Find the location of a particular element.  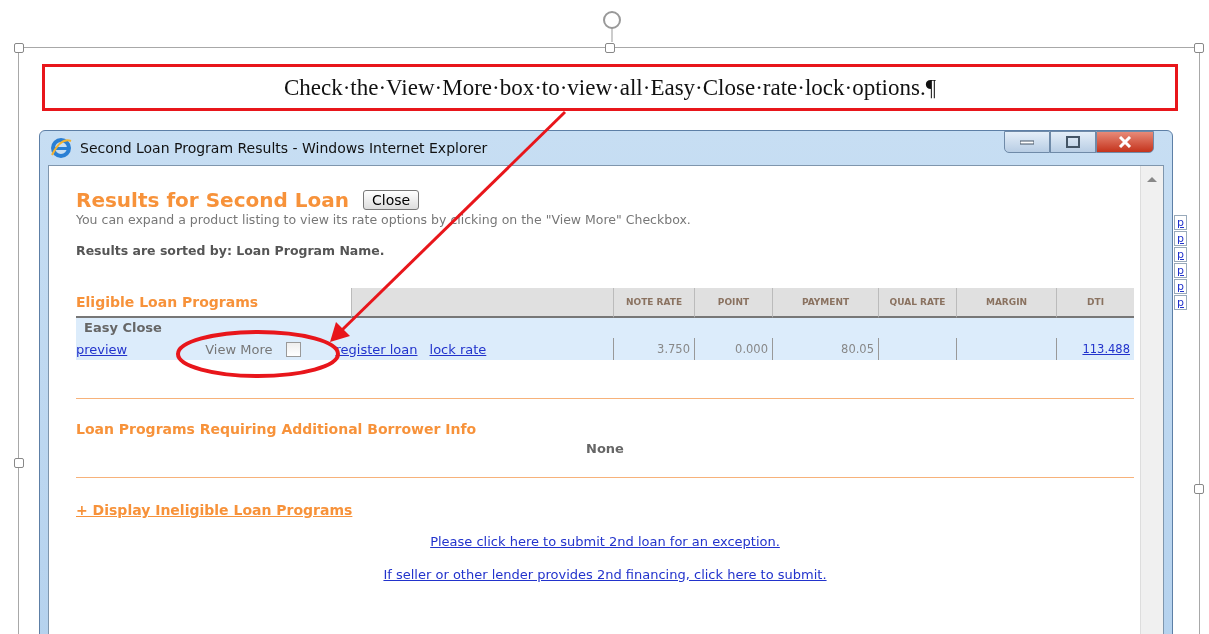

column-header: QUAL RATE is located at coordinates (917, 303).